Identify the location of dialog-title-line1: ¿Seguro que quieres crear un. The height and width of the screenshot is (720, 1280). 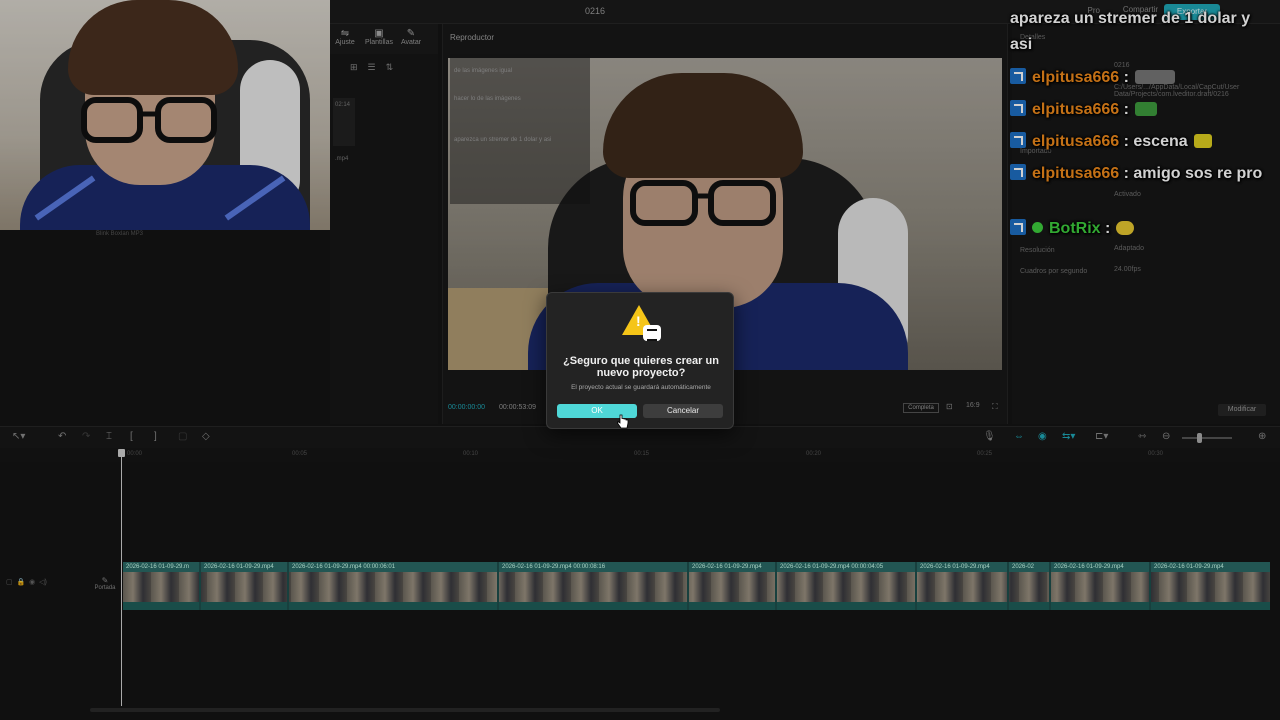
(641, 361).